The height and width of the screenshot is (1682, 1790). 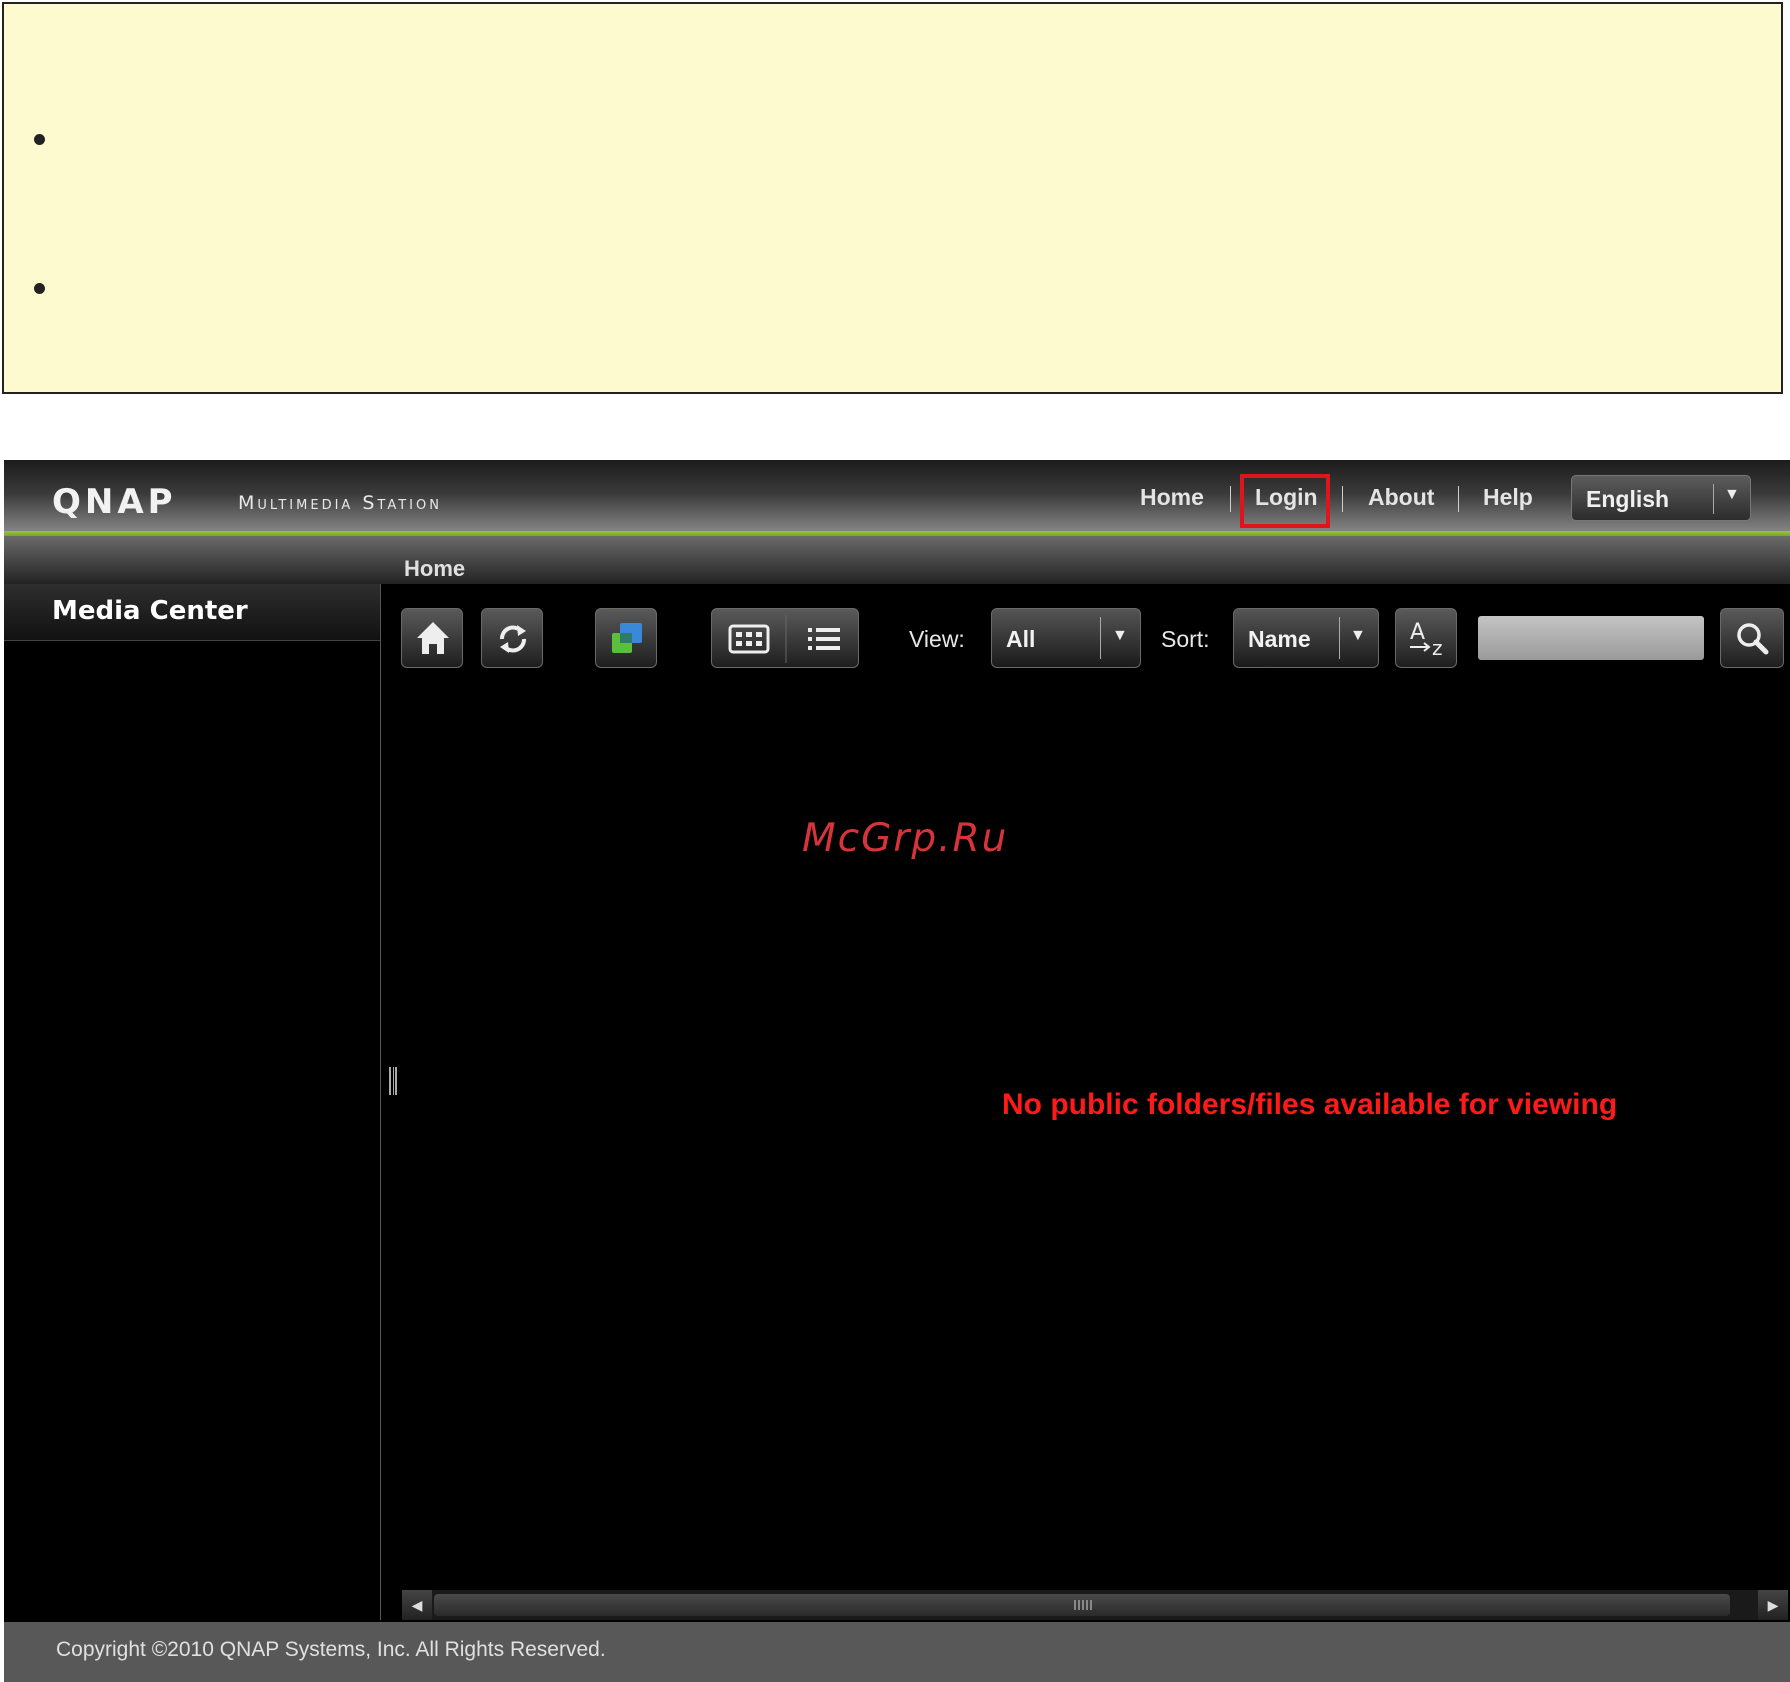 I want to click on scroll-left-button: ◀, so click(x=417, y=1605).